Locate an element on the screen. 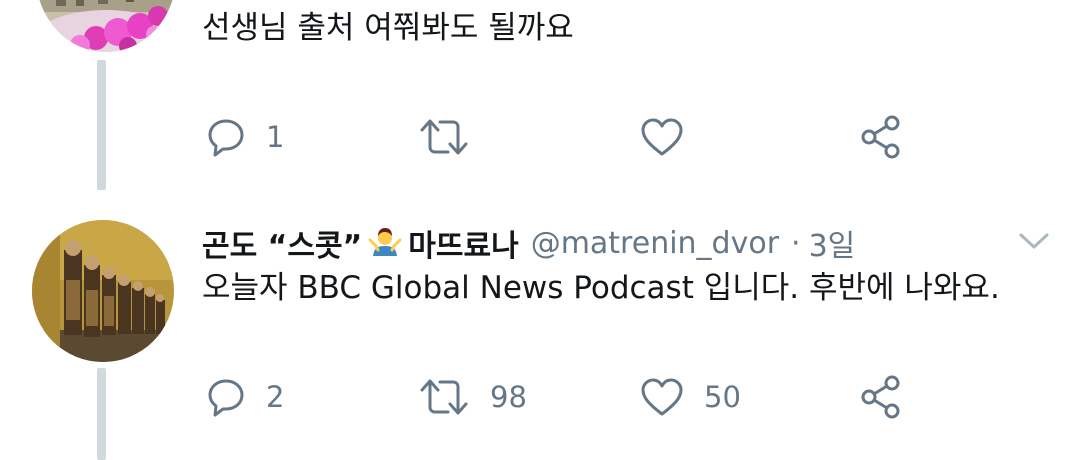 Image resolution: width=1080 pixels, height=460 pixels. display-name: 곤도 “스콧” is located at coordinates (282, 243).